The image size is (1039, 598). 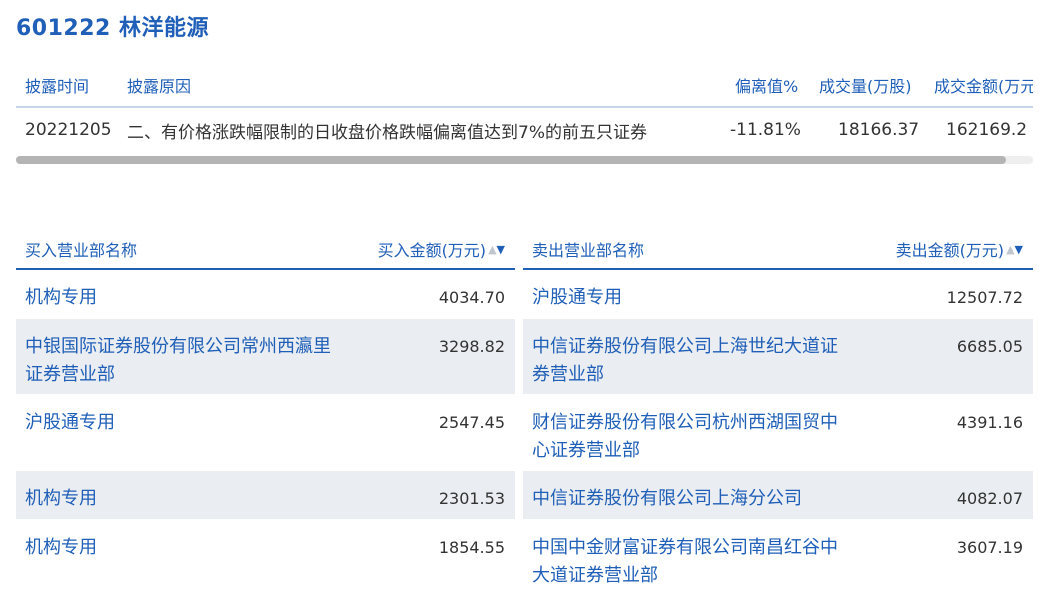 I want to click on table-row: 中信证券股份有限公司上海世纪大道证券营业部 6685.05, so click(x=778, y=357).